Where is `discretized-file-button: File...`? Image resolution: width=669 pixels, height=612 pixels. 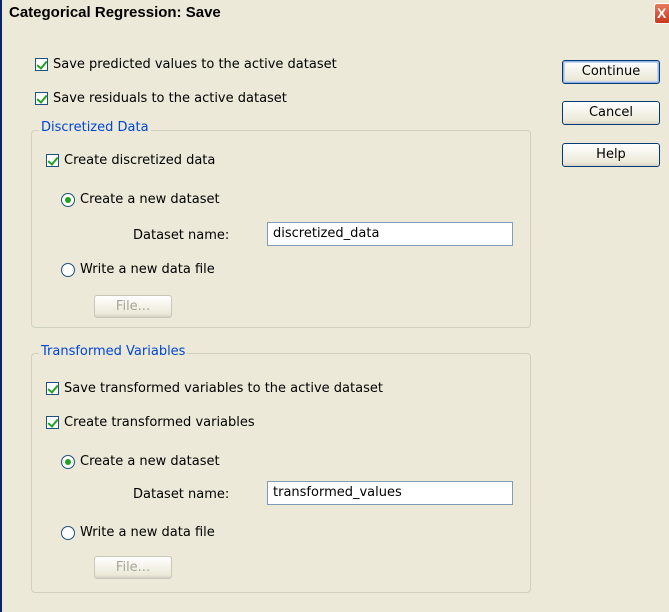 discretized-file-button: File... is located at coordinates (133, 306).